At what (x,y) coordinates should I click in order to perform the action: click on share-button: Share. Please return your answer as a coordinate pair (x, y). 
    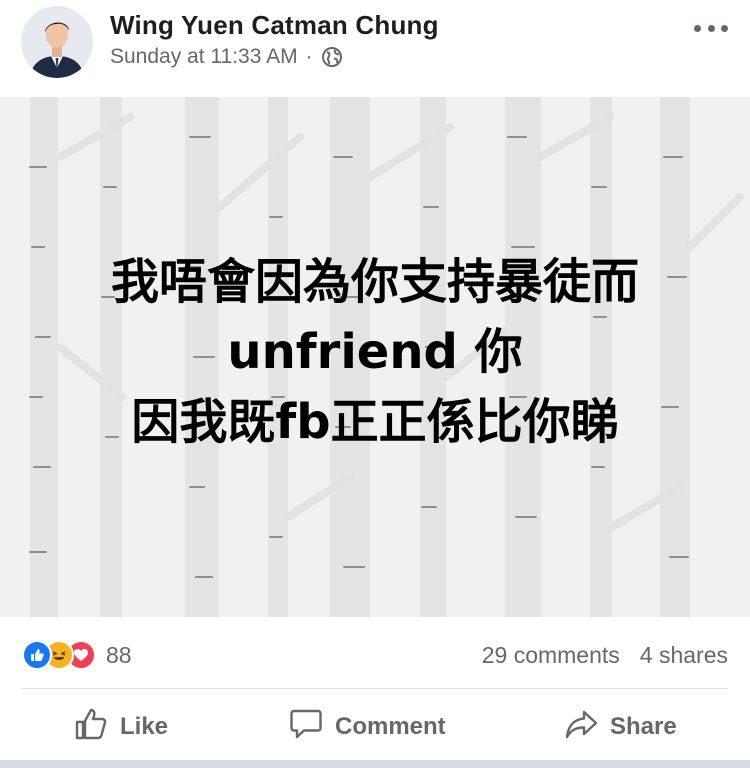
    Looking at the image, I should click on (620, 727).